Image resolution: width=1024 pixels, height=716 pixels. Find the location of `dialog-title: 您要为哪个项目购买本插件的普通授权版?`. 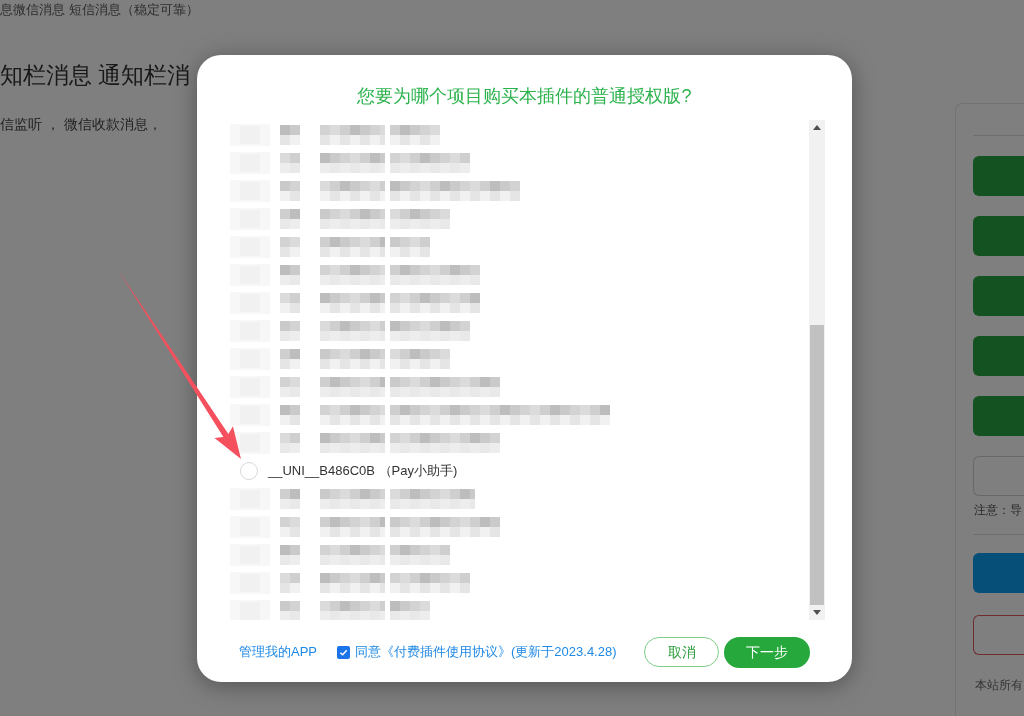

dialog-title: 您要为哪个项目购买本插件的普通授权版? is located at coordinates (524, 96).